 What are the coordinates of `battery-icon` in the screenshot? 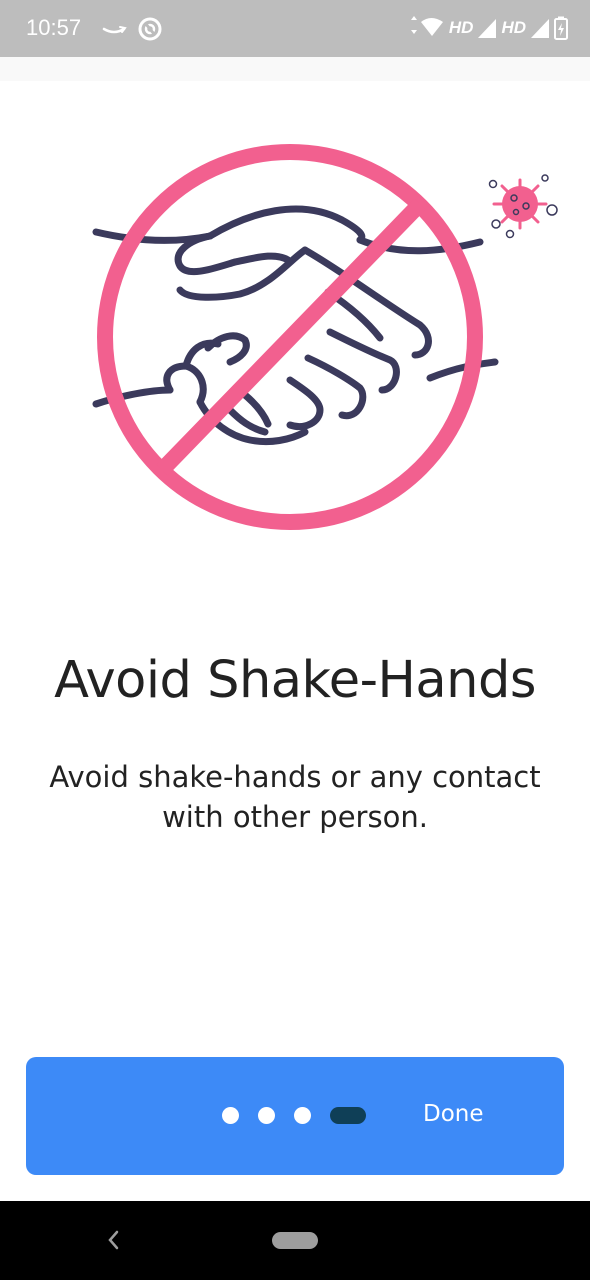 It's located at (561, 28).